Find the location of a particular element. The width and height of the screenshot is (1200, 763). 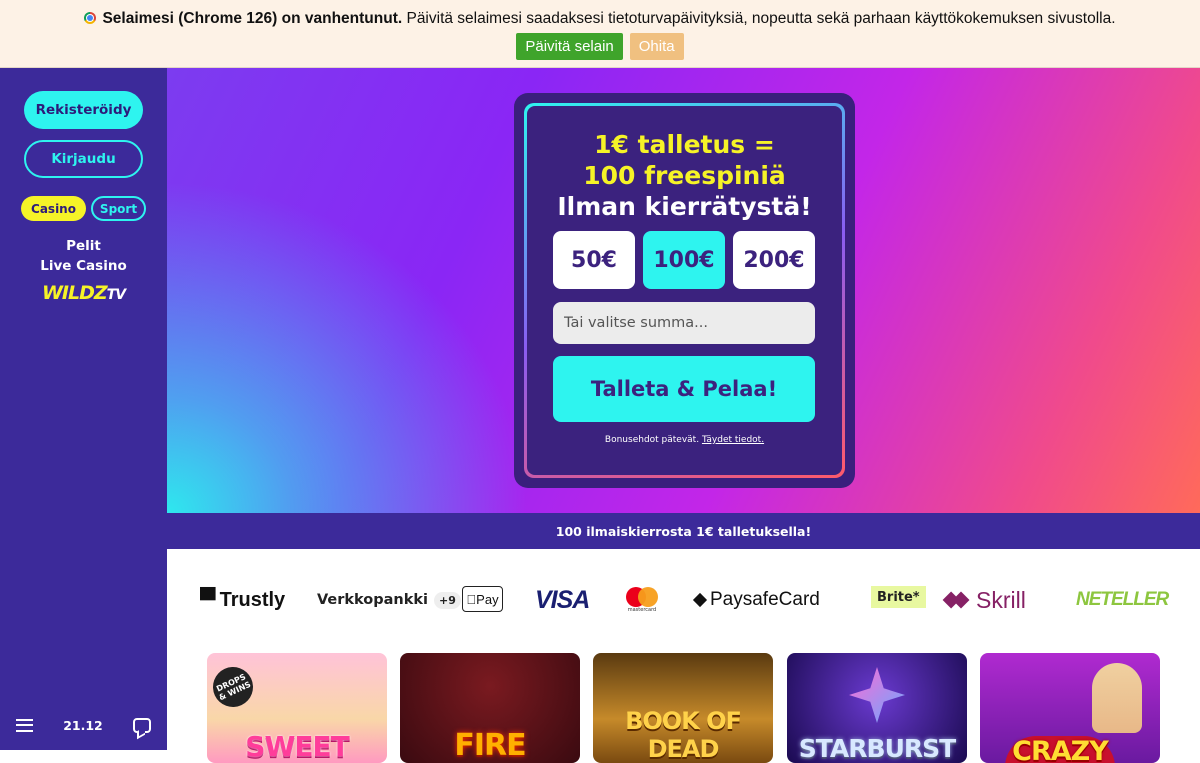

skrill-text: Skrill is located at coordinates (1001, 599).